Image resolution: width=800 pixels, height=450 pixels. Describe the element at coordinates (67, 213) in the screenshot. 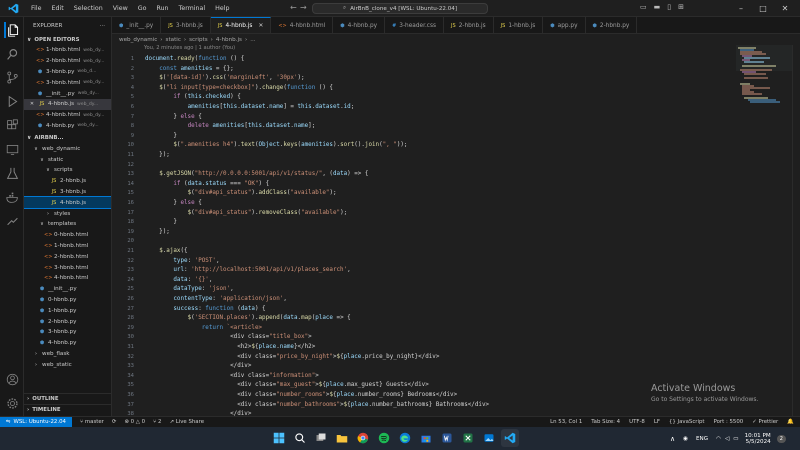

I see `tree-folder: › styles` at that location.